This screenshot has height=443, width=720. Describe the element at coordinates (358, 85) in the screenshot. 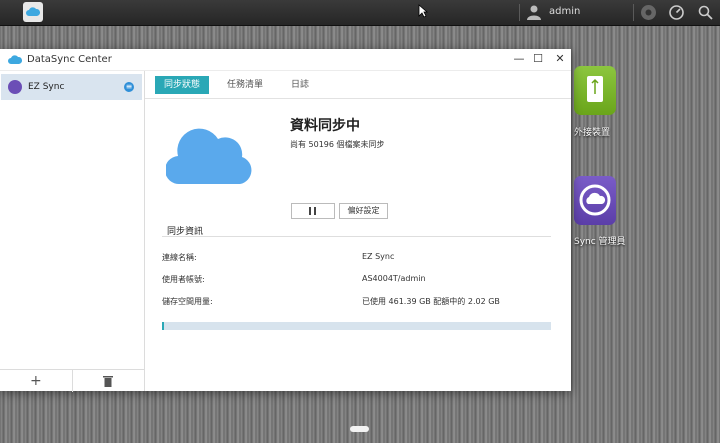

I see `tab-bar: 同步狀態 任務清單 日誌` at that location.